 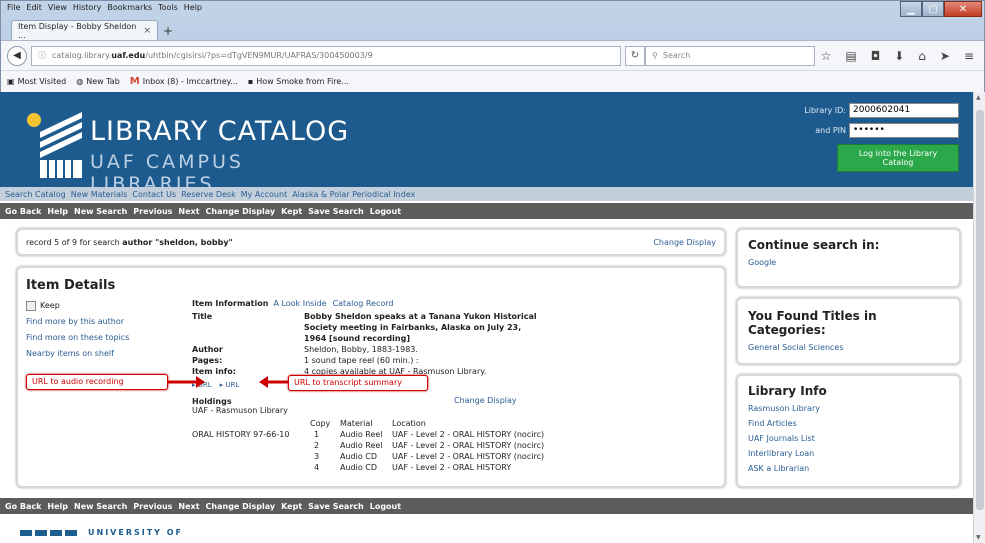 What do you see at coordinates (922, 56) in the screenshot?
I see `home-icon: ⌂` at bounding box center [922, 56].